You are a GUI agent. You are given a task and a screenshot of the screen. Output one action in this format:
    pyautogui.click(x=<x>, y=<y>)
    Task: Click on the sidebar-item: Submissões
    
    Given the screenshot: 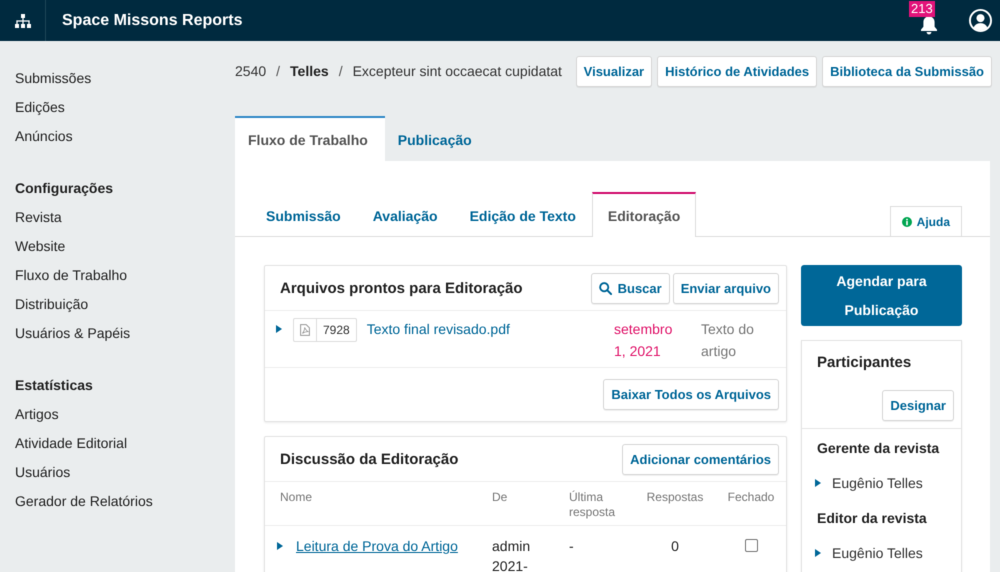 What is the action you would take?
    pyautogui.click(x=53, y=78)
    